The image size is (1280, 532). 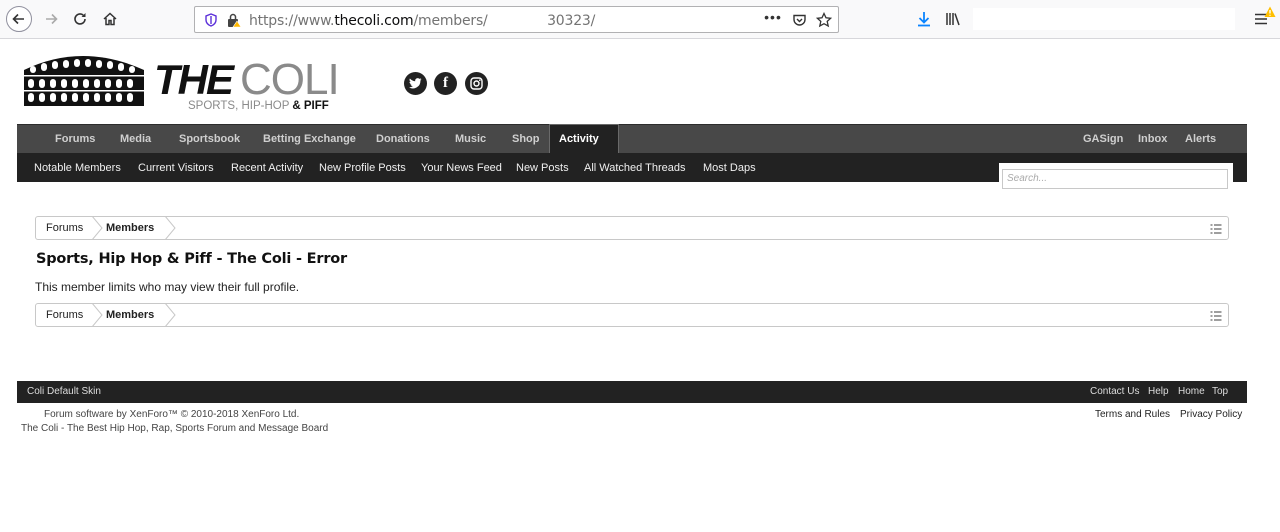 What do you see at coordinates (211, 20) in the screenshot?
I see `tracking-protection-icon` at bounding box center [211, 20].